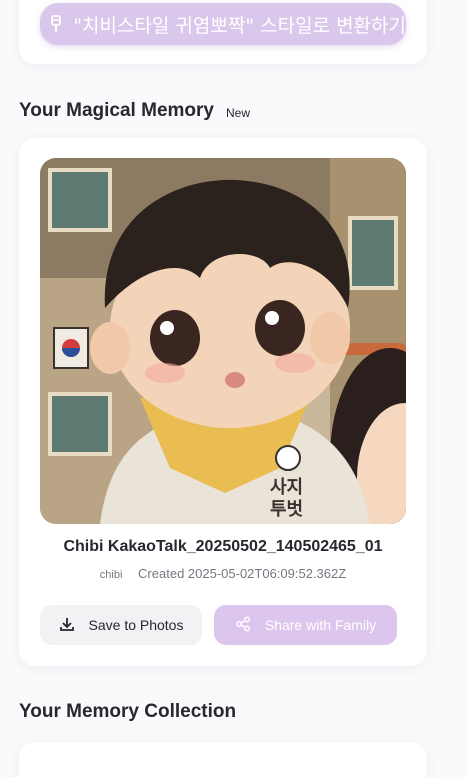  I want to click on new-badge: New, so click(238, 113).